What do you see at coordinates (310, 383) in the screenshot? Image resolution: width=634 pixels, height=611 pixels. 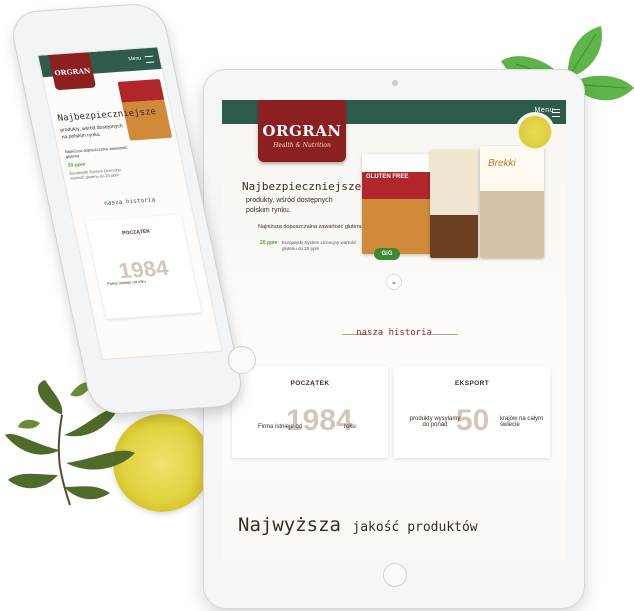 I see `history-card-title: POCZĄTEK` at bounding box center [310, 383].